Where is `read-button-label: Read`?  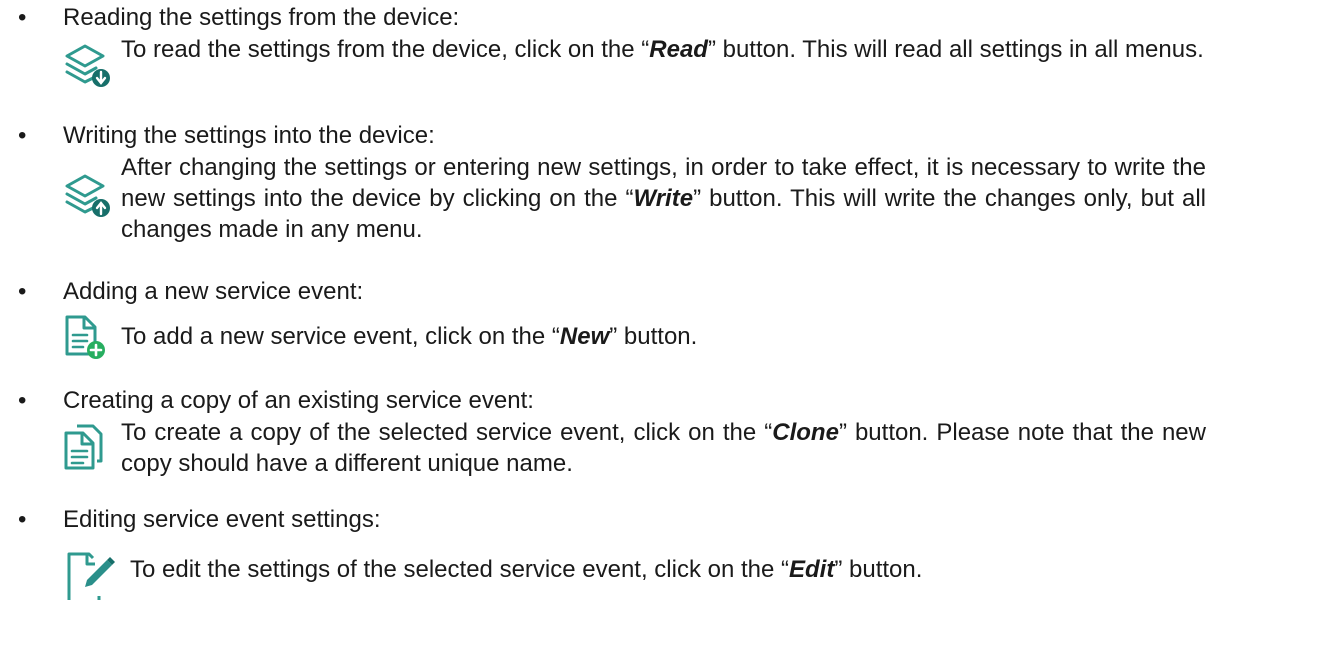 read-button-label: Read is located at coordinates (678, 49).